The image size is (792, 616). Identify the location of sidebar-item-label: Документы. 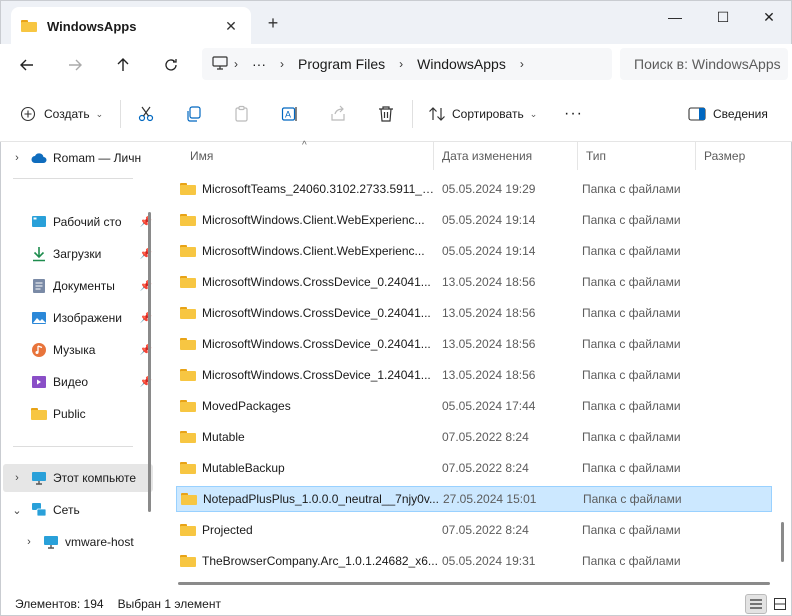
(84, 286).